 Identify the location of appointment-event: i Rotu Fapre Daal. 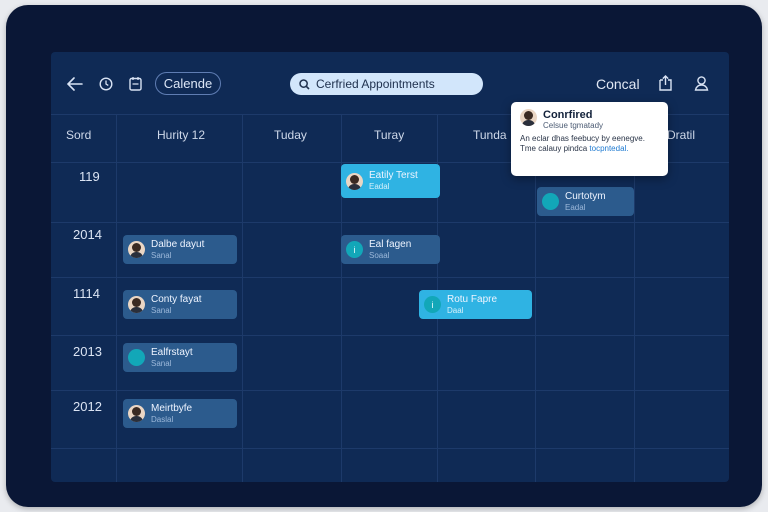
(475, 304).